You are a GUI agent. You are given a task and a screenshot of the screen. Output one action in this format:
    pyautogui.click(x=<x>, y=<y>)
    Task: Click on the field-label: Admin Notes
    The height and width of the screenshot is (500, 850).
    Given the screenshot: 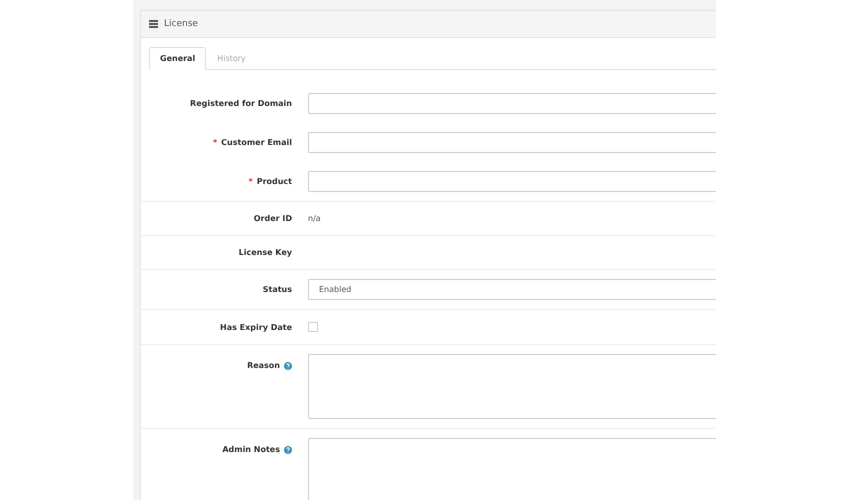 What is the action you would take?
    pyautogui.click(x=251, y=449)
    